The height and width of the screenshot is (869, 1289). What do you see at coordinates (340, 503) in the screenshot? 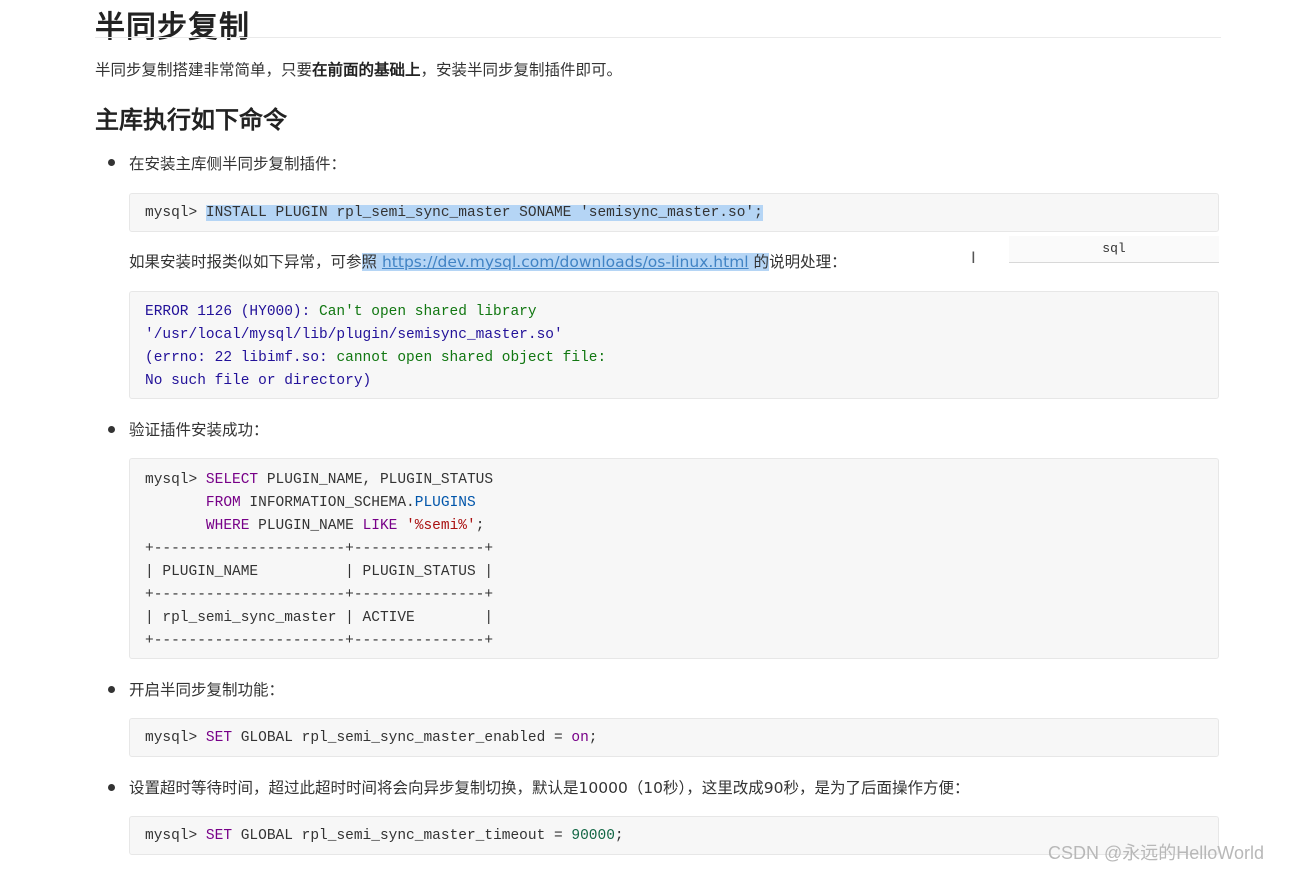
I see `code-line: FROM INFORMATION_SCHEMA.PLUGINS` at bounding box center [340, 503].